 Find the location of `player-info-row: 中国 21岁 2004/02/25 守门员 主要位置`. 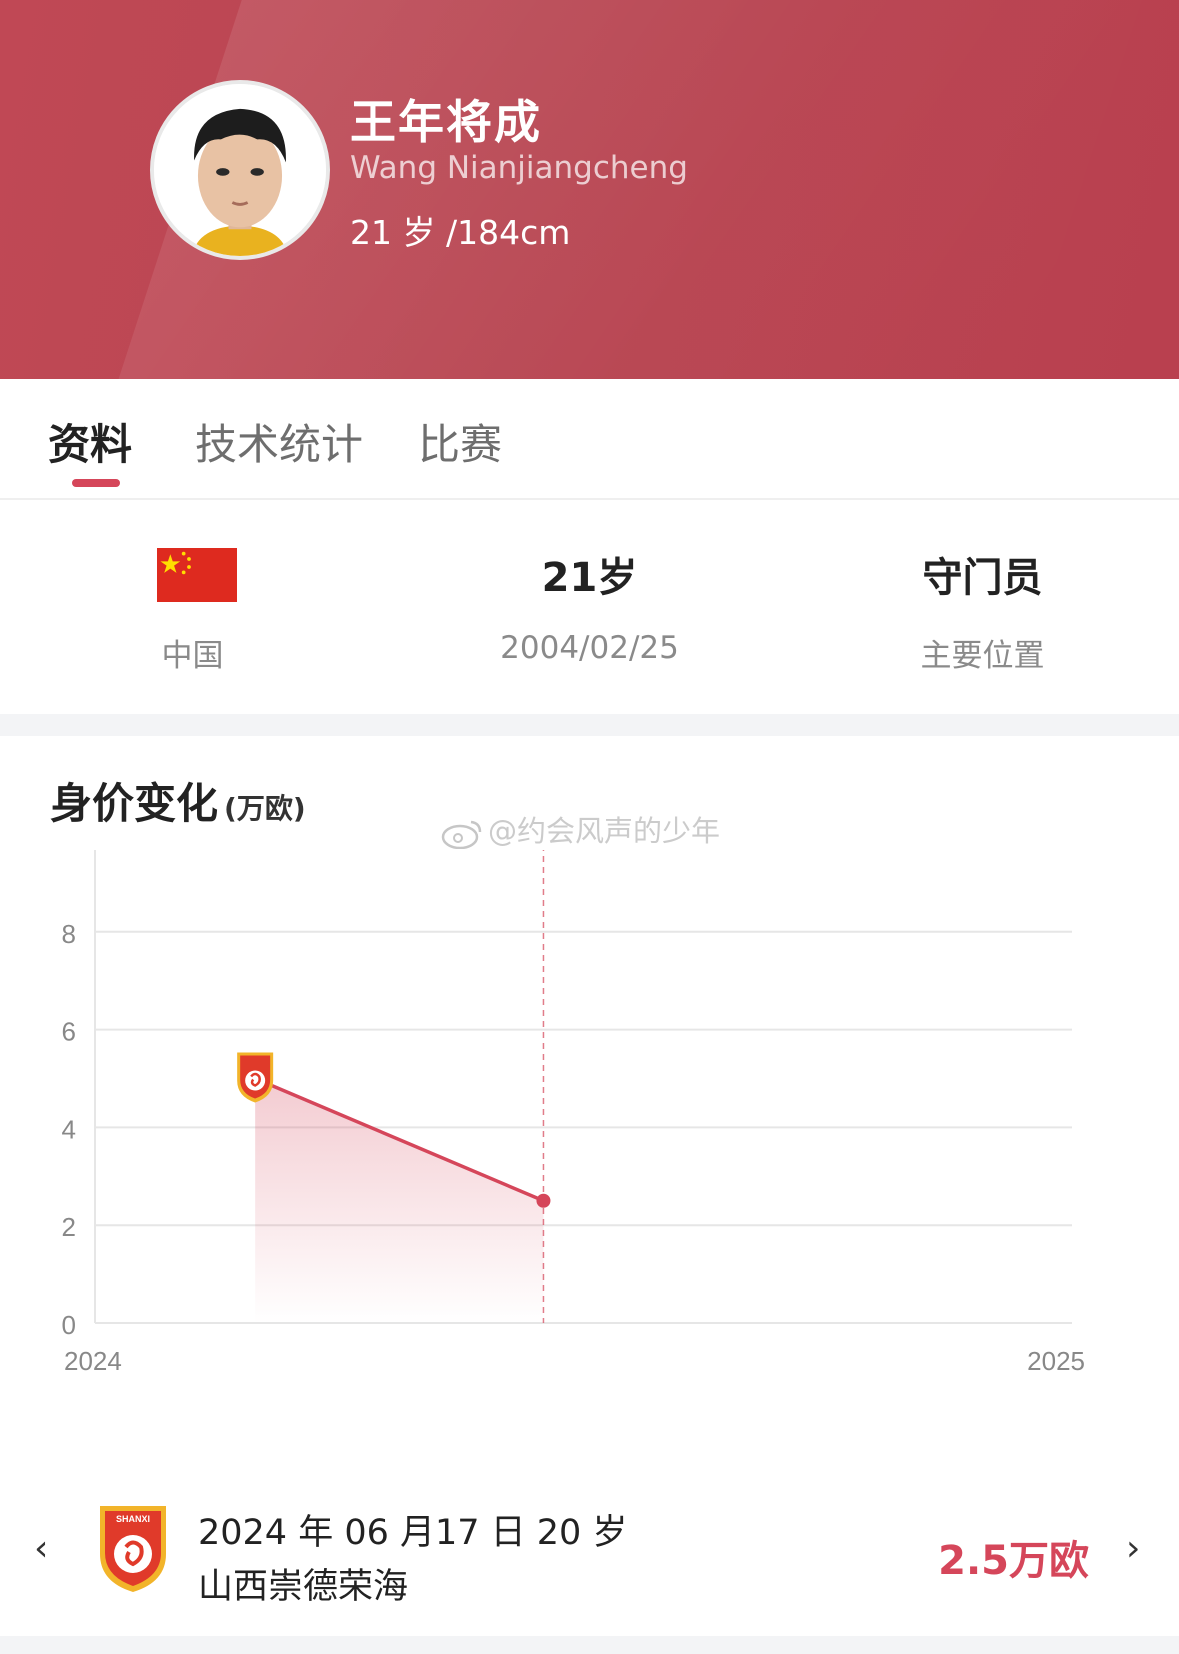

player-info-row: 中国 21岁 2004/02/25 守门员 主要位置 is located at coordinates (589, 607).